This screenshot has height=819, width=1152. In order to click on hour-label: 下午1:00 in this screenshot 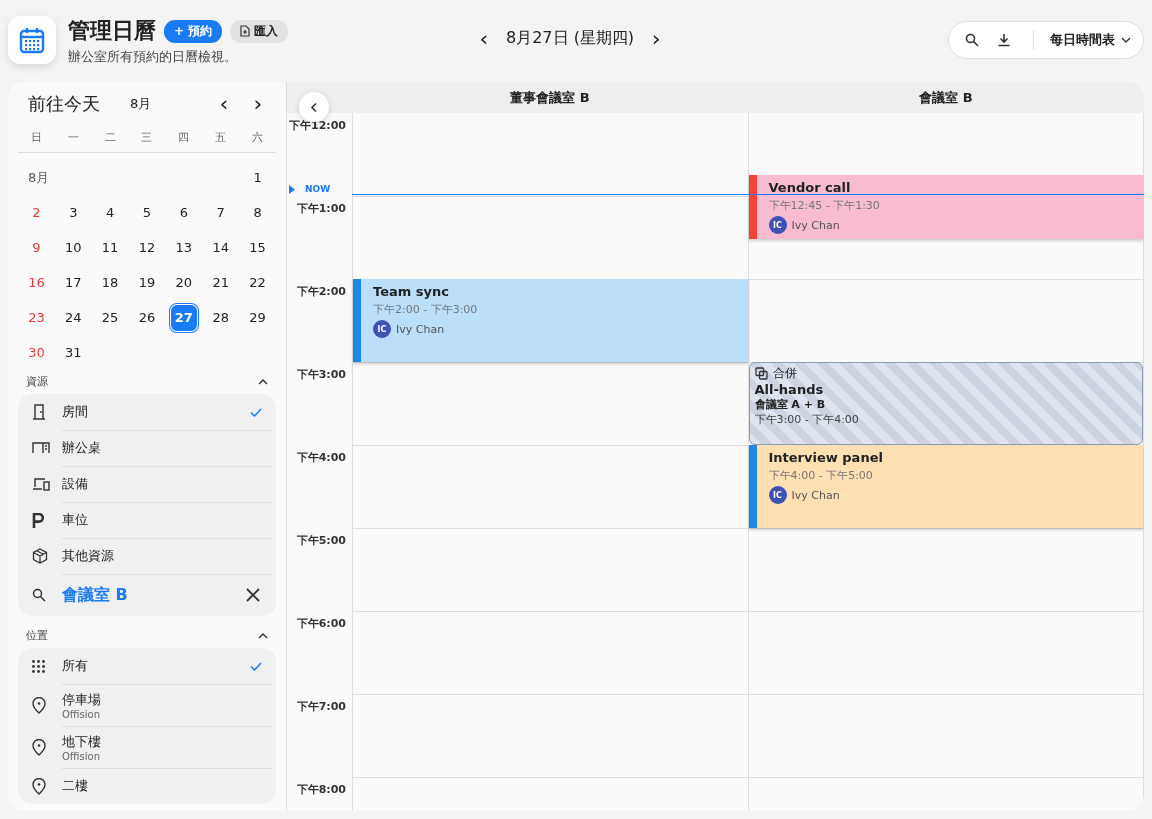, I will do `click(321, 208)`.